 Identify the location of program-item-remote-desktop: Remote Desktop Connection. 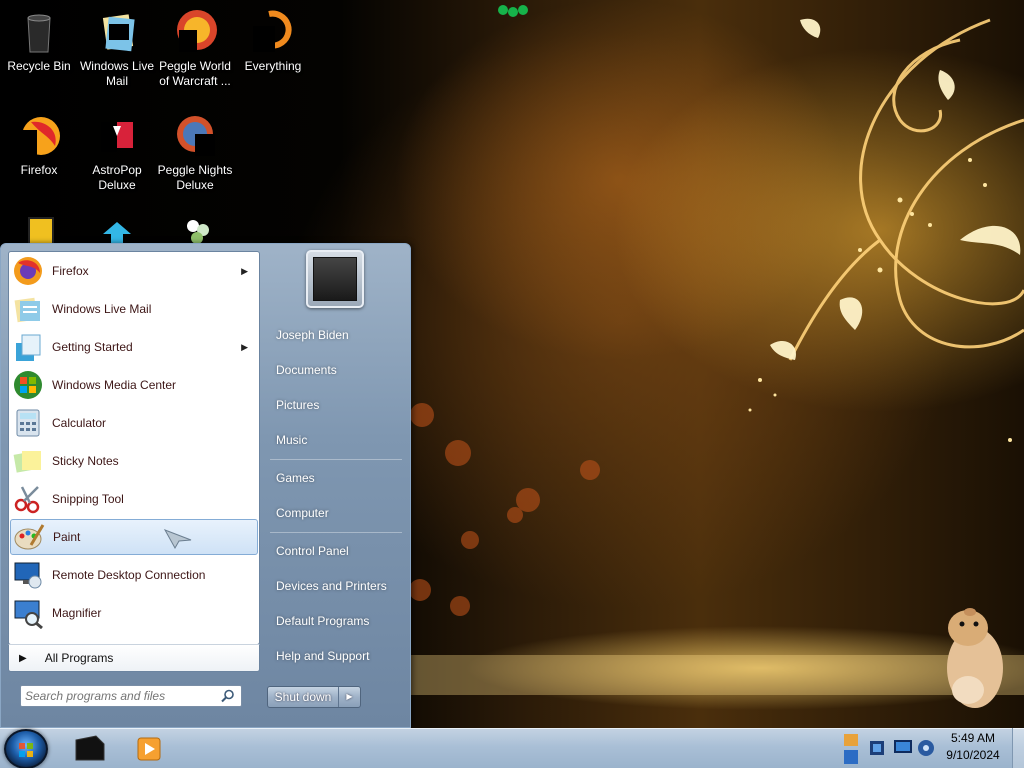
(134, 575).